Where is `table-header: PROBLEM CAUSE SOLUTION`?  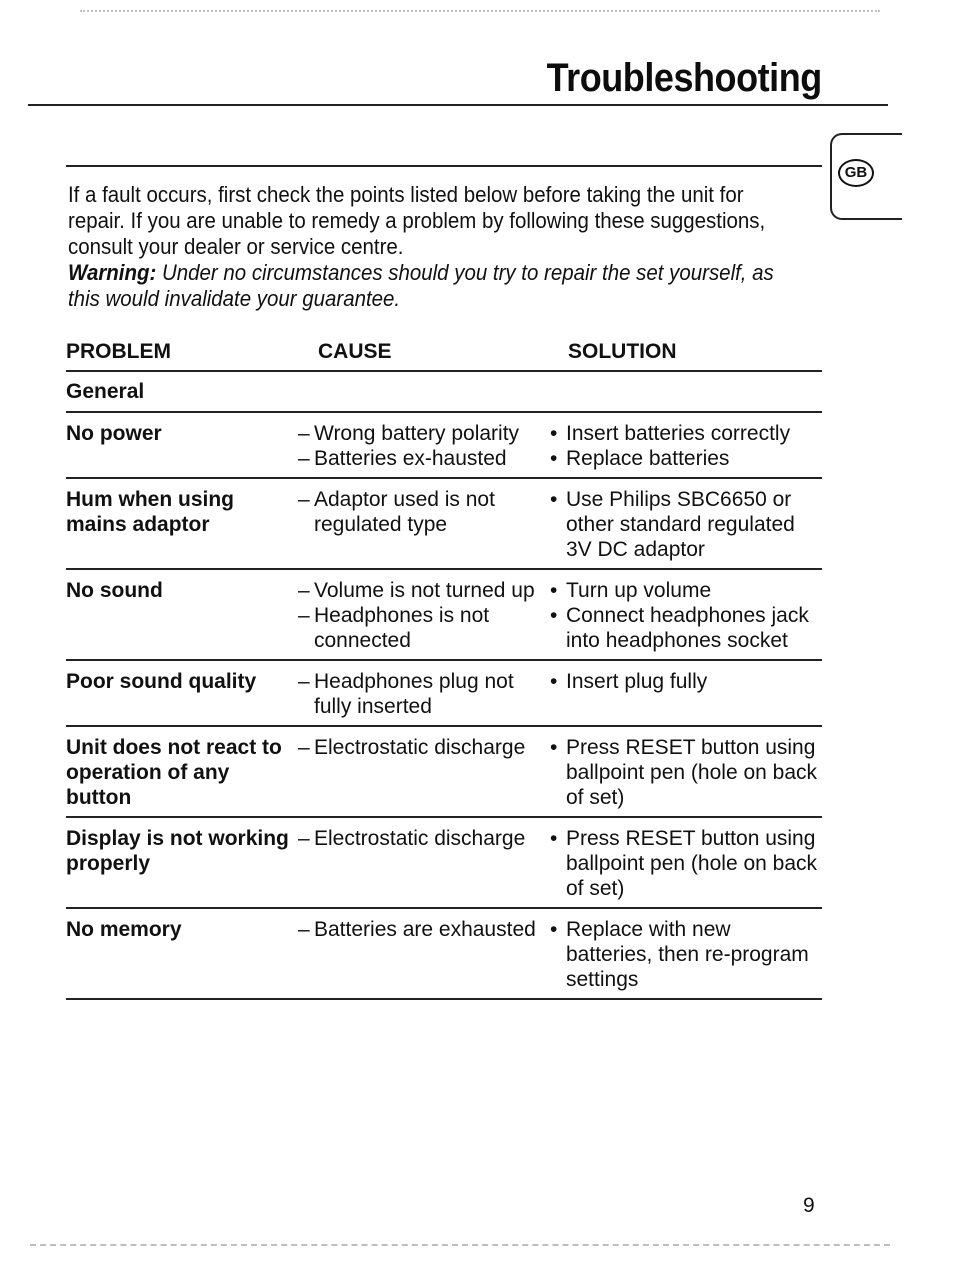
table-header: PROBLEM CAUSE SOLUTION is located at coordinates (444, 353).